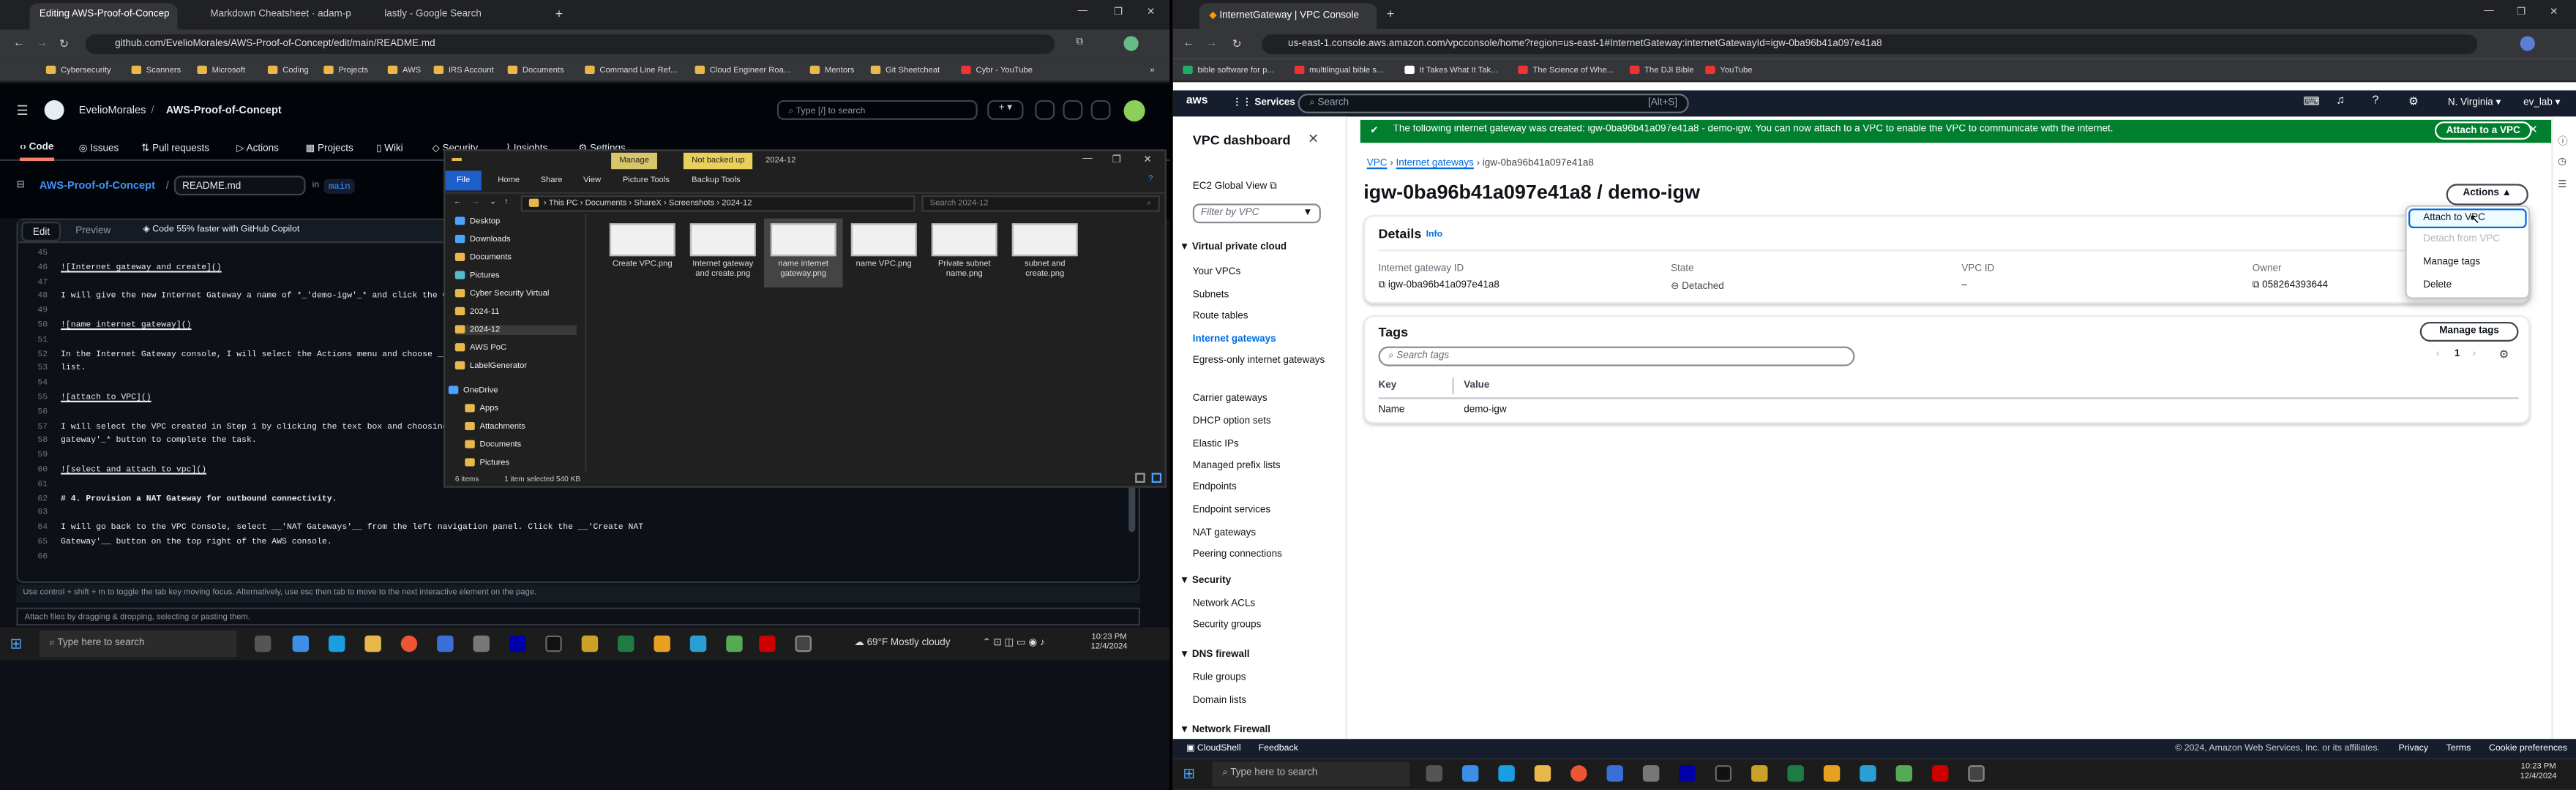  What do you see at coordinates (1140, 478) in the screenshot?
I see `details-view-icon` at bounding box center [1140, 478].